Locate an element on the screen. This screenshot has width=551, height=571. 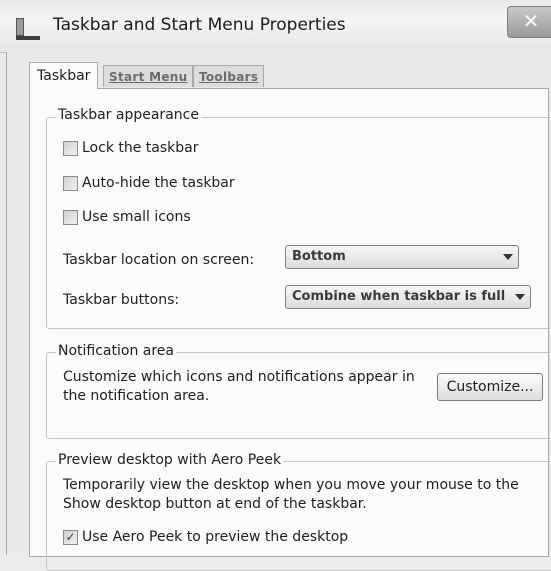
aero-peek-label: Use Aero Peek to preview the desktop is located at coordinates (215, 537).